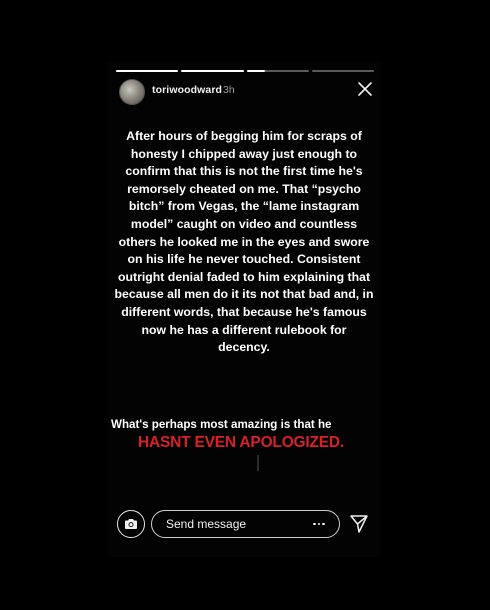 The image size is (490, 610). I want to click on send-button, so click(359, 524).